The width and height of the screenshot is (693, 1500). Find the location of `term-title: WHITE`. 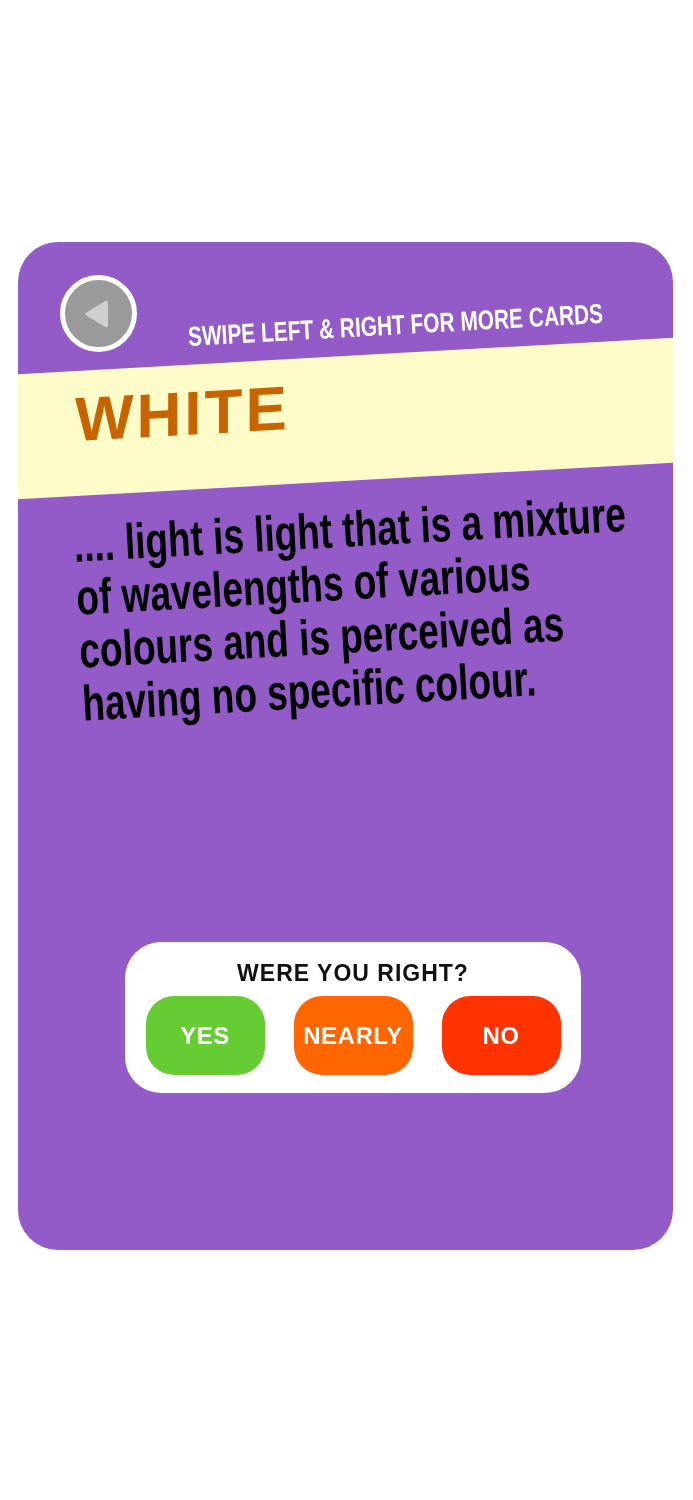

term-title: WHITE is located at coordinates (182, 414).